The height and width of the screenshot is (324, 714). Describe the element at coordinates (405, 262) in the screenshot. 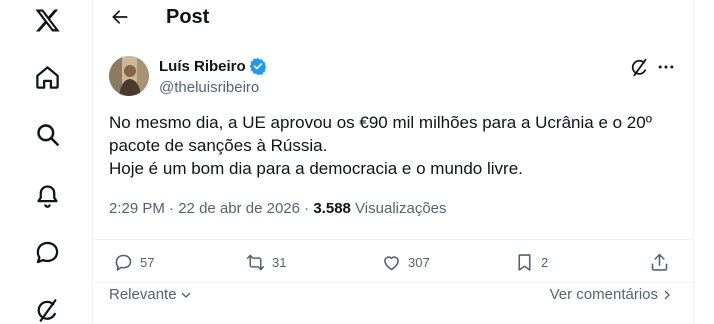

I see `like-button: 307` at that location.